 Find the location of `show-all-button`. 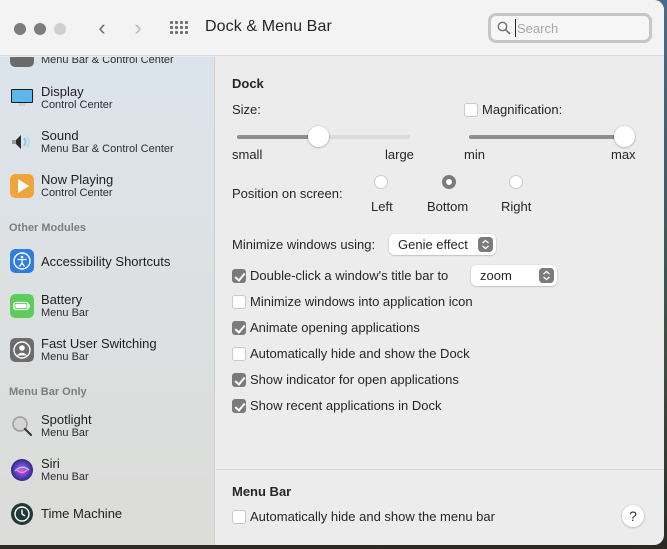

show-all-button is located at coordinates (179, 28).